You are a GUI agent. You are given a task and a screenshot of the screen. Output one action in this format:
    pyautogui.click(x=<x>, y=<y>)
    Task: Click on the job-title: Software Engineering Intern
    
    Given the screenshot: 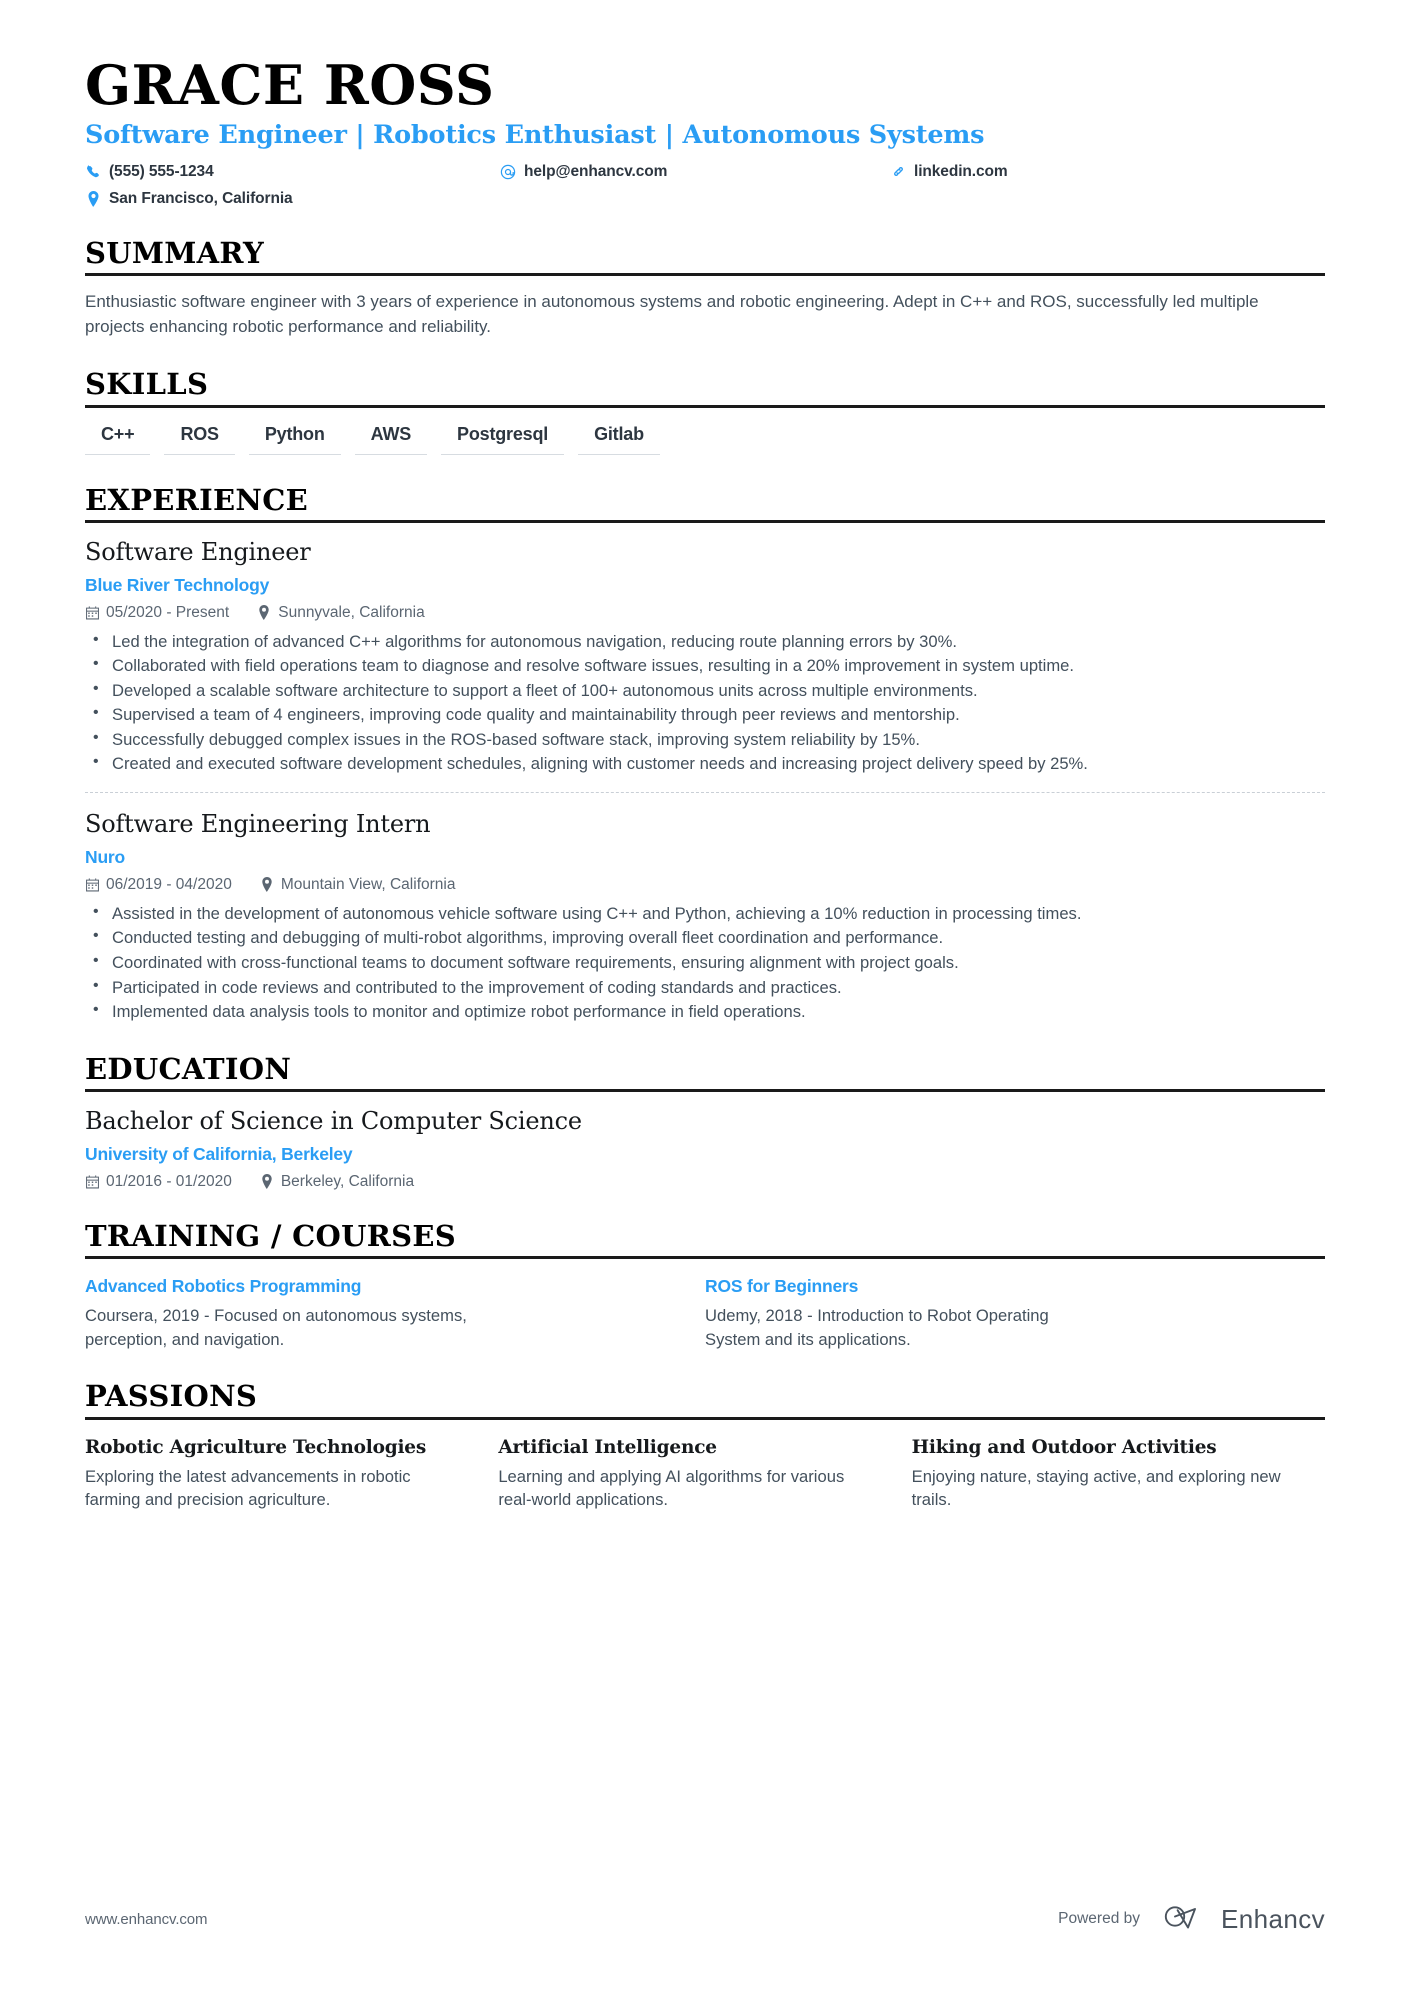 What is the action you would take?
    pyautogui.click(x=258, y=824)
    